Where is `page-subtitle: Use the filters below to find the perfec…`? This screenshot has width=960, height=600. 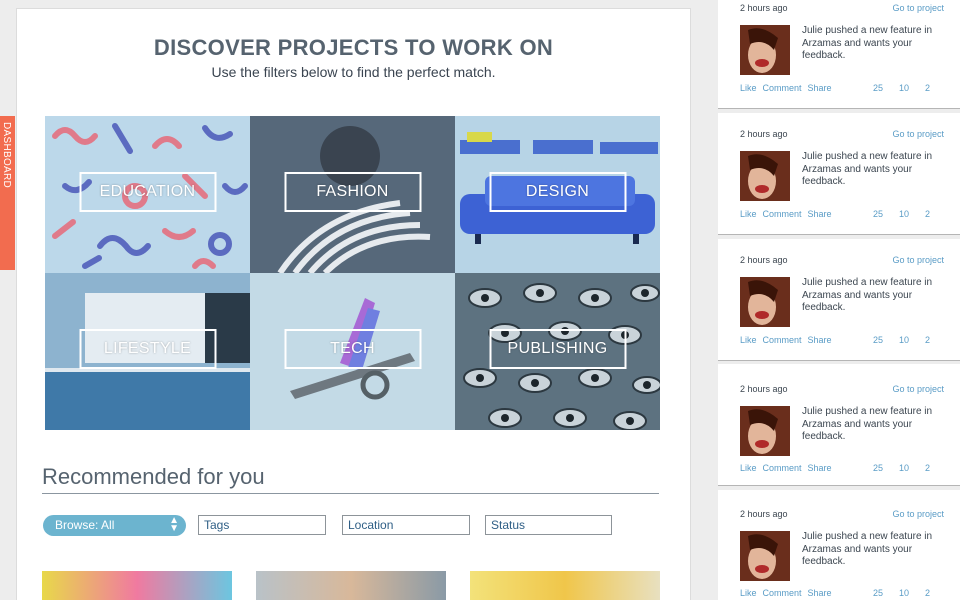 page-subtitle: Use the filters below to find the perfec… is located at coordinates (353, 72).